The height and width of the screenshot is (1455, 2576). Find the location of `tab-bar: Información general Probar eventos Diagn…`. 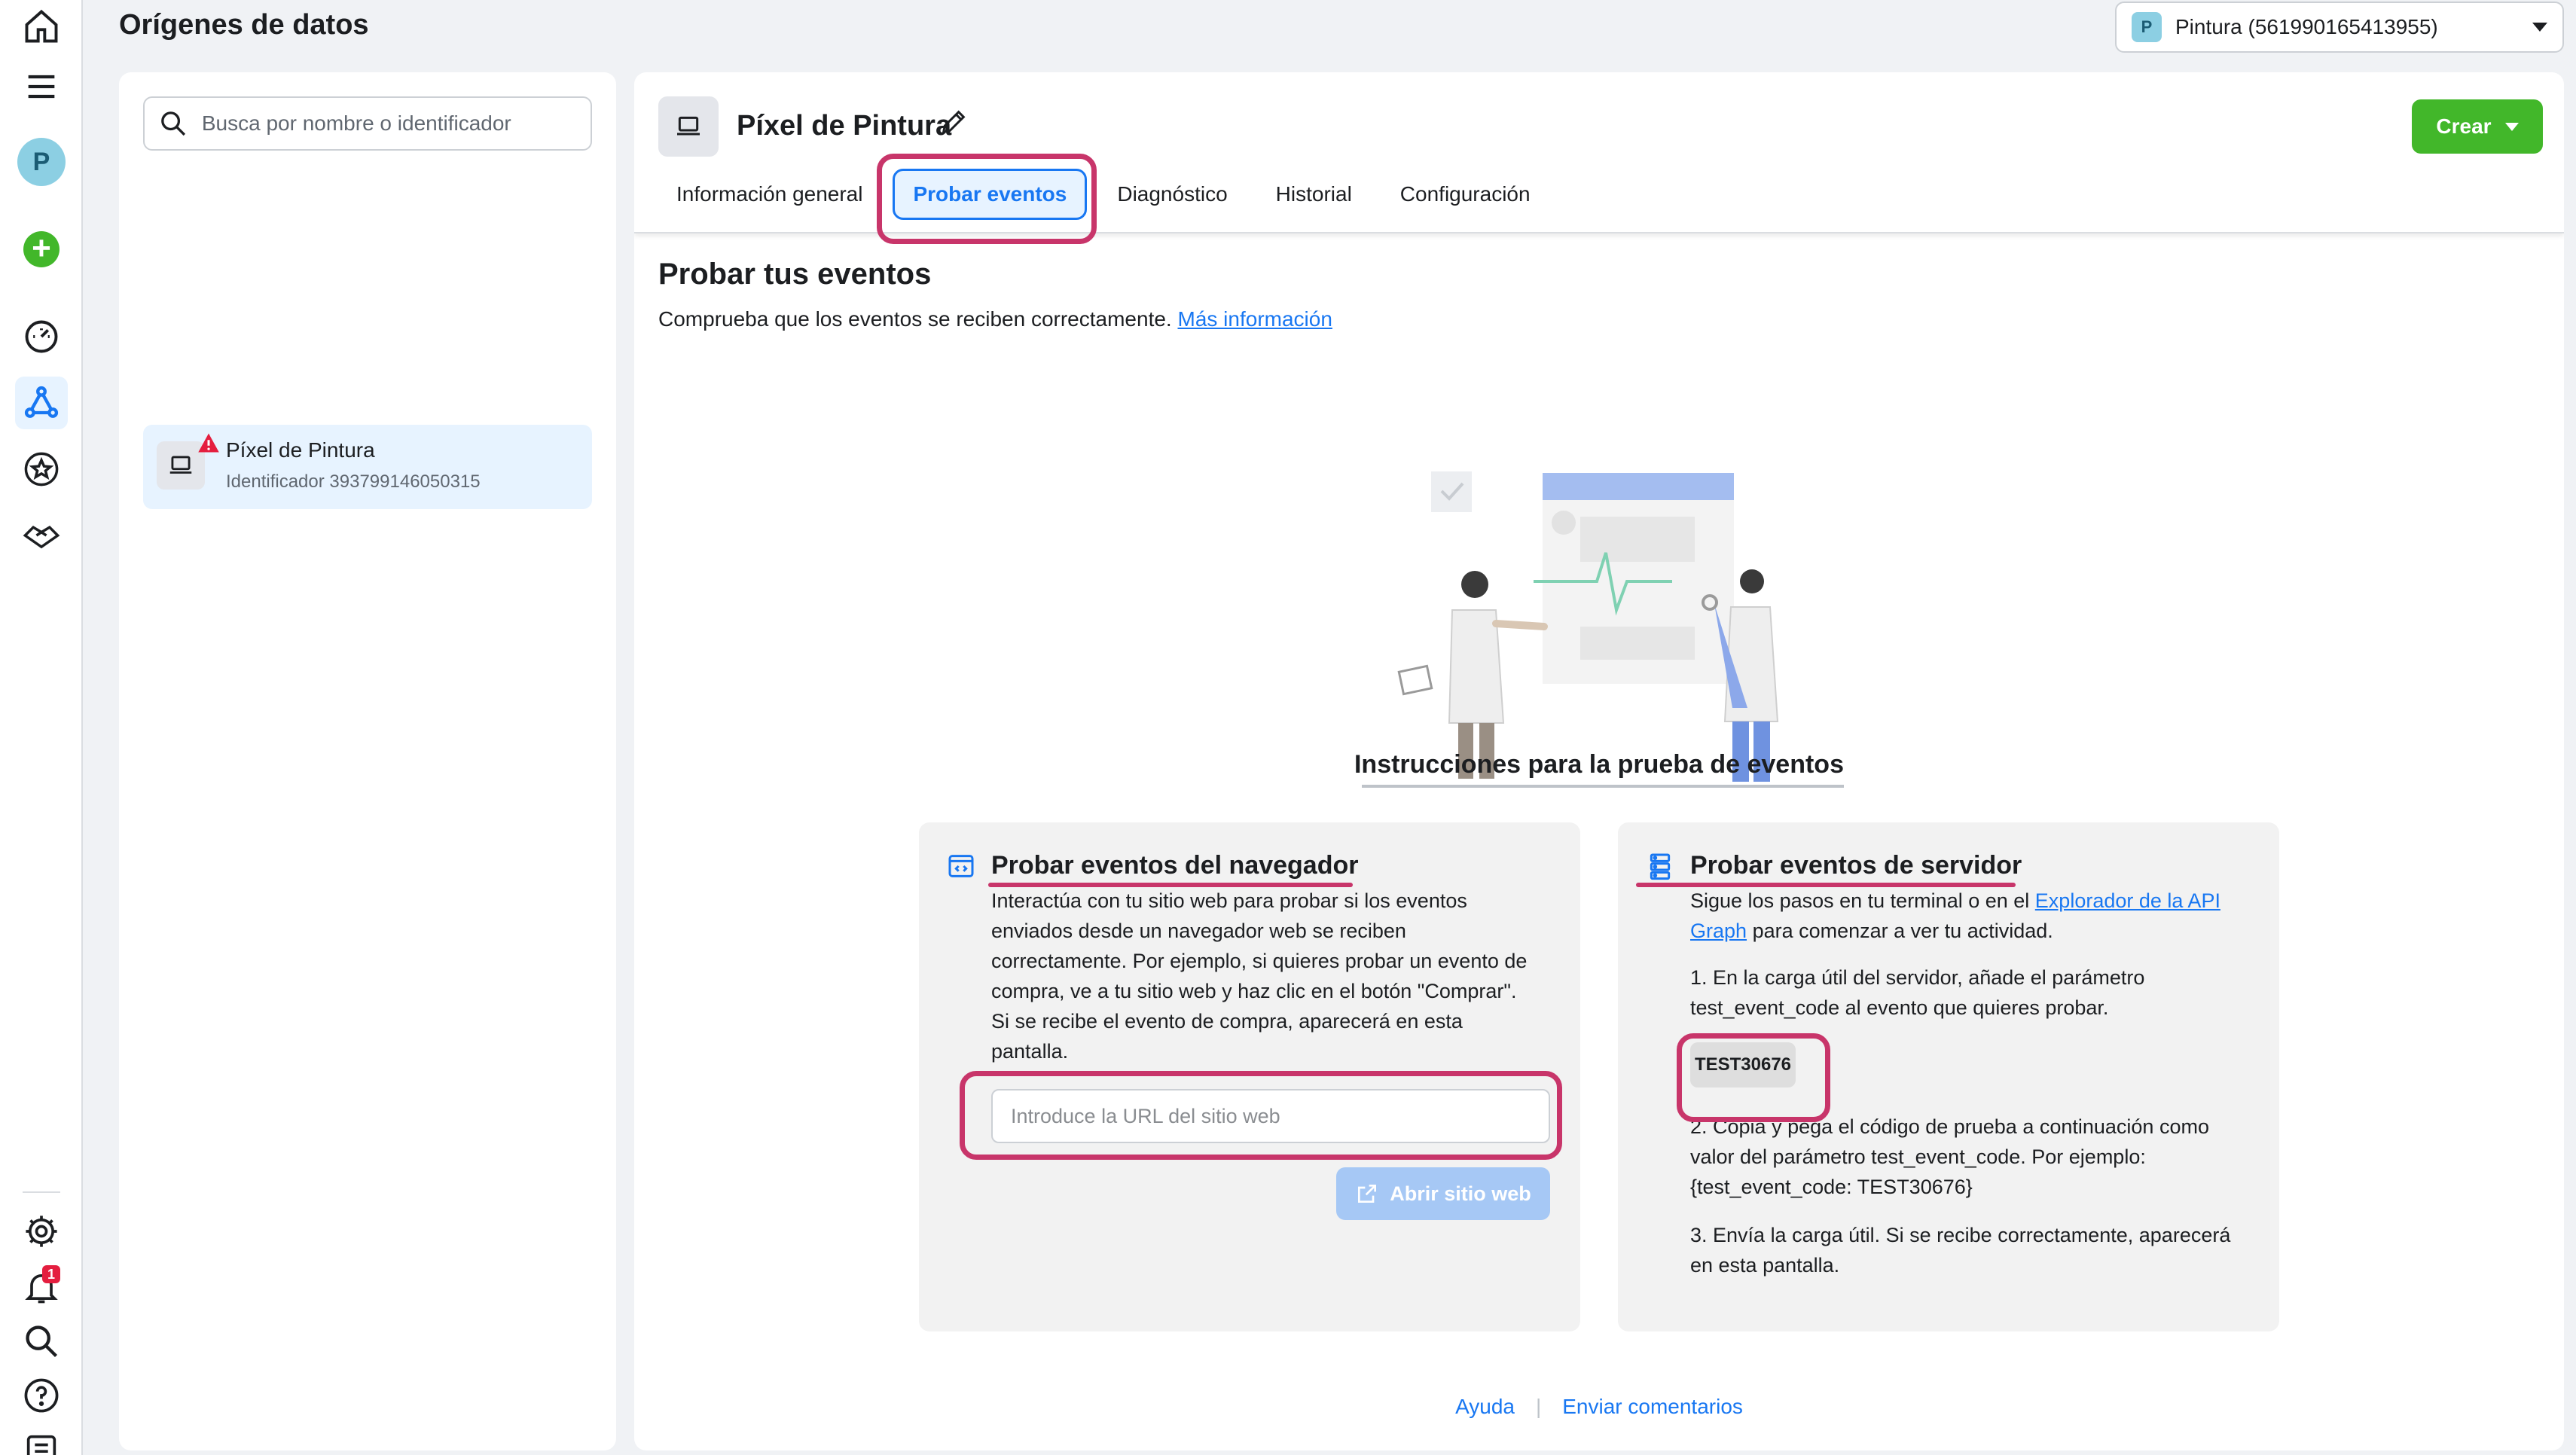

tab-bar: Información general Probar eventos Diagn… is located at coordinates (1103, 194).